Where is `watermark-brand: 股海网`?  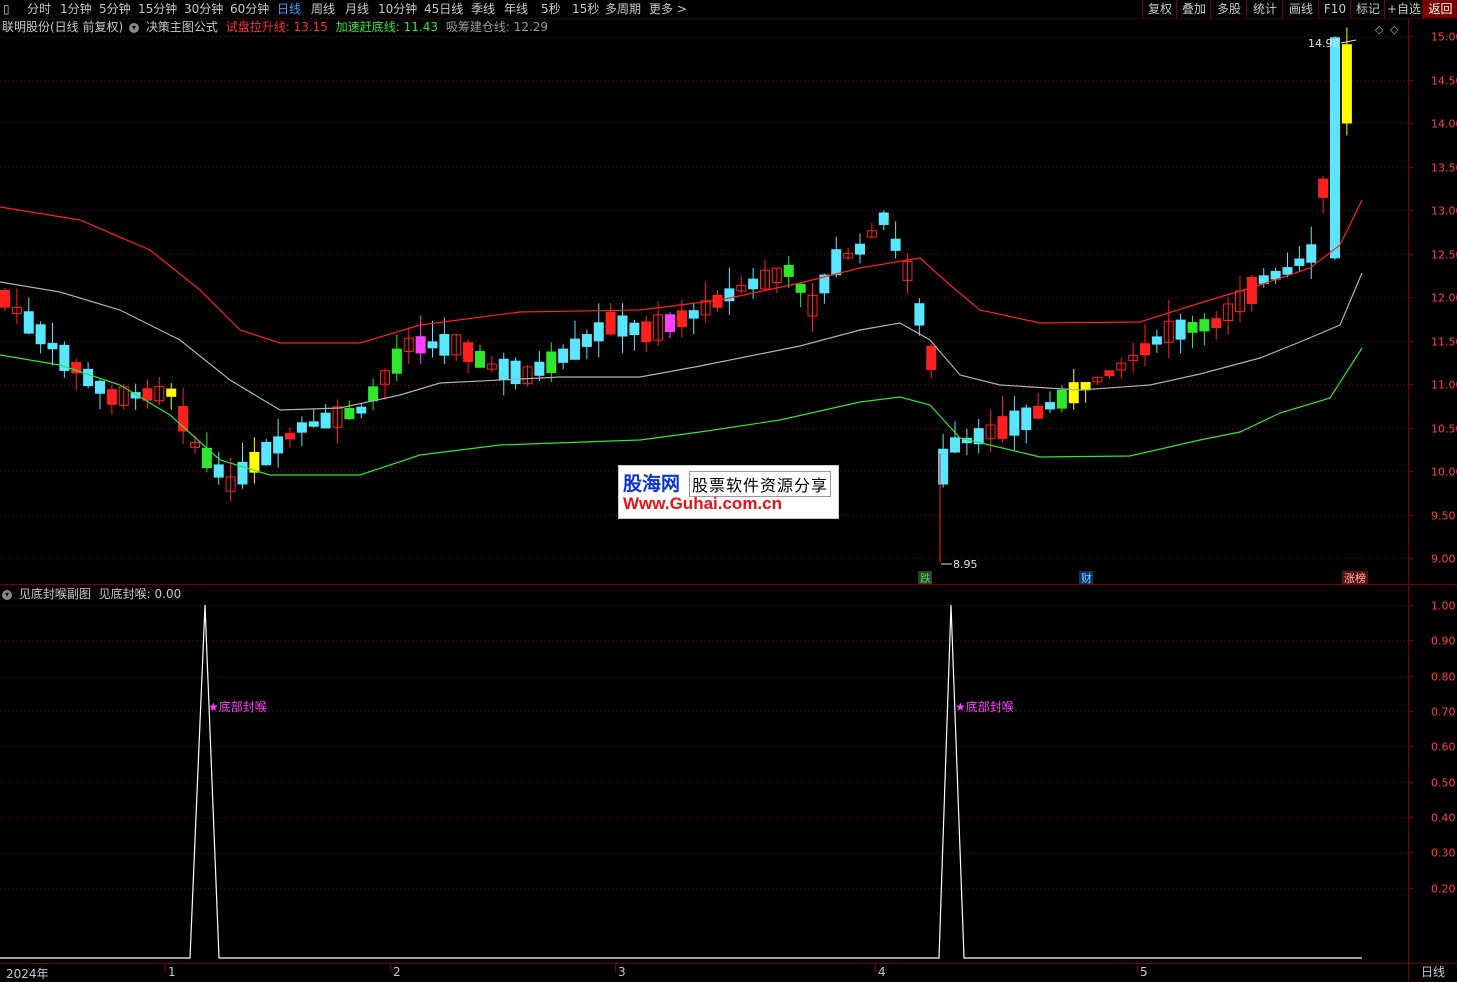
watermark-brand: 股海网 is located at coordinates (652, 484).